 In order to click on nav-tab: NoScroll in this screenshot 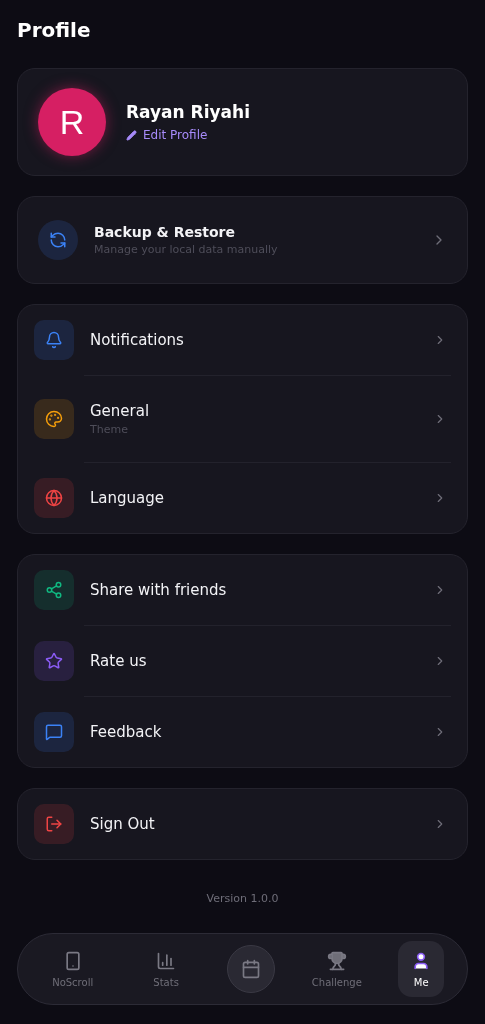, I will do `click(72, 969)`.